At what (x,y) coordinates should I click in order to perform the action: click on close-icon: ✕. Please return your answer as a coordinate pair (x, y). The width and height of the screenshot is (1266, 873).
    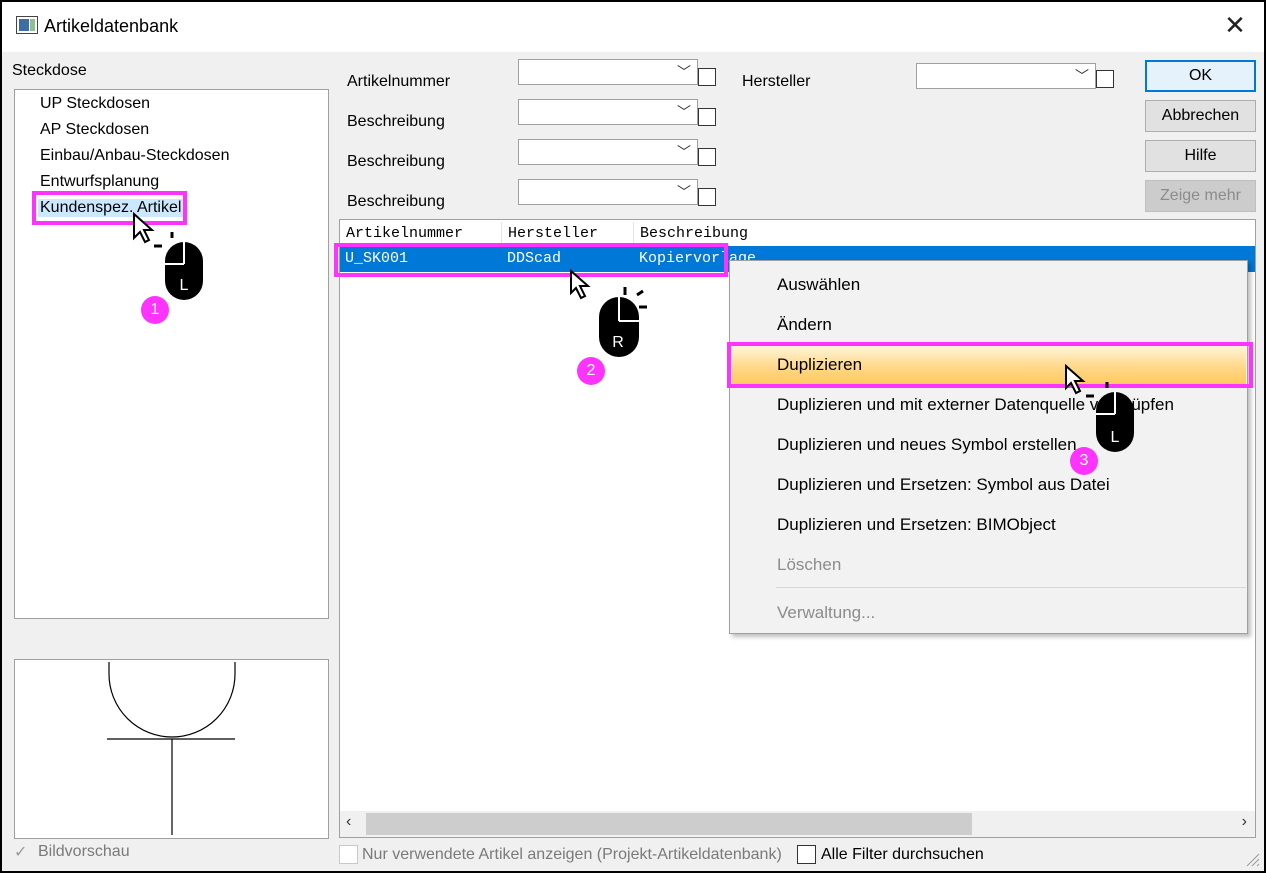
    Looking at the image, I should click on (1235, 25).